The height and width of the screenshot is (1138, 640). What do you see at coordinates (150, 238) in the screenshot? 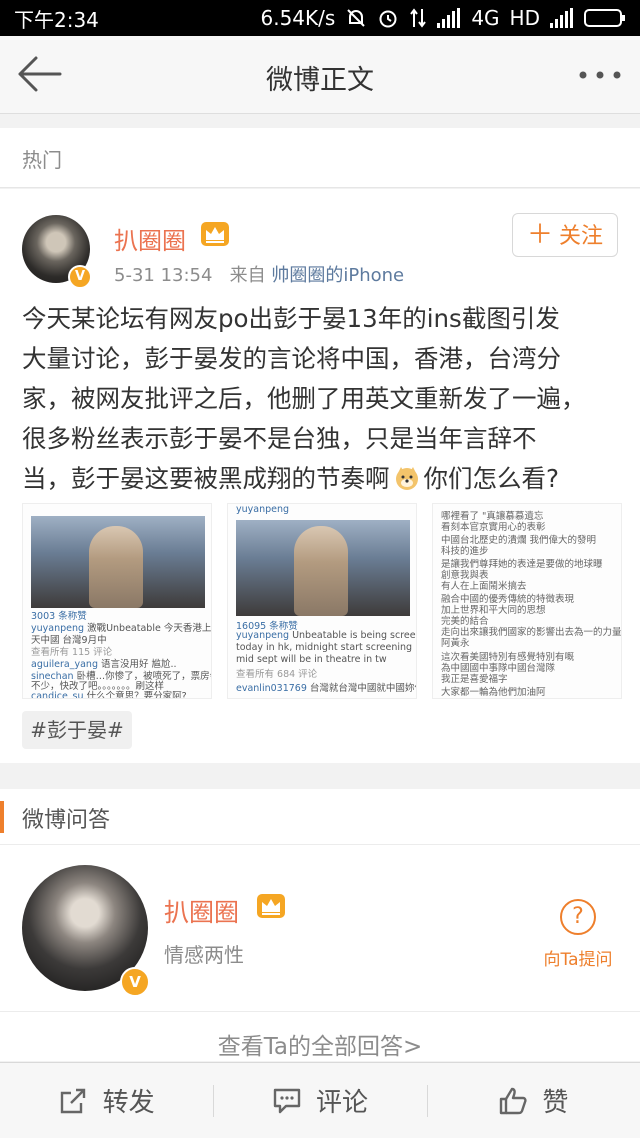
I see `post-username: 扒圈圈` at bounding box center [150, 238].